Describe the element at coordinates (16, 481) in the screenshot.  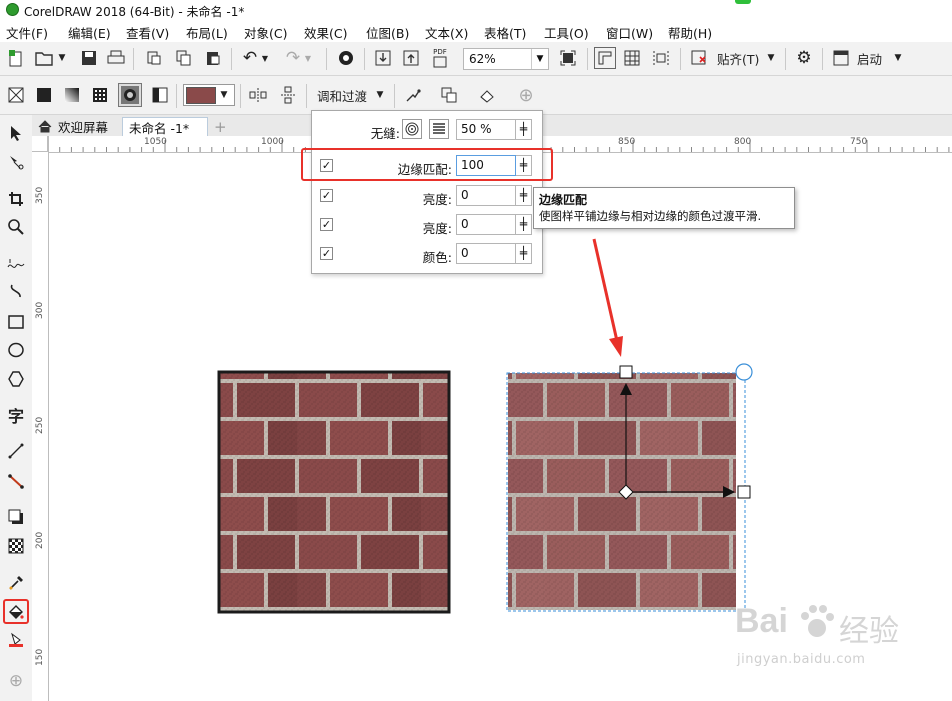
I see `connector-tool-icon` at that location.